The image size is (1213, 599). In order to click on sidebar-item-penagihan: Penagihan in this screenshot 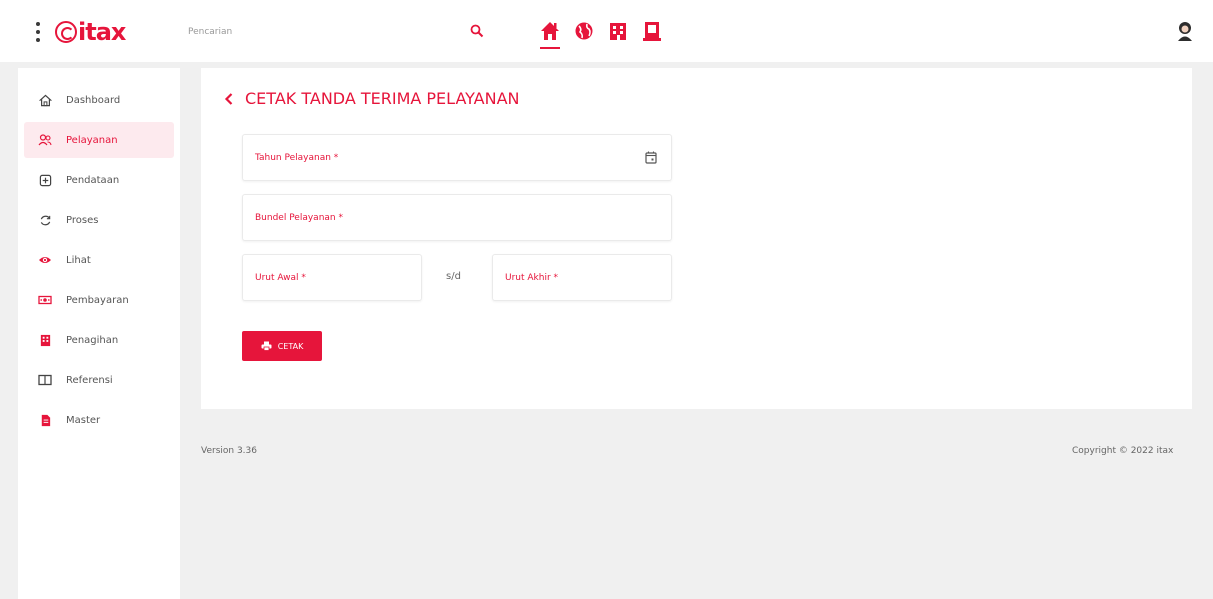, I will do `click(99, 340)`.